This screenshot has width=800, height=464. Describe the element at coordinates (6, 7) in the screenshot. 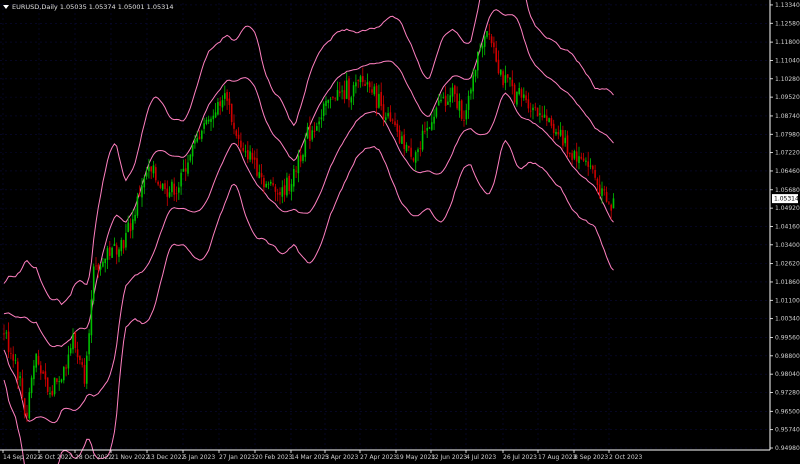

I see `triangle-down-icon` at that location.